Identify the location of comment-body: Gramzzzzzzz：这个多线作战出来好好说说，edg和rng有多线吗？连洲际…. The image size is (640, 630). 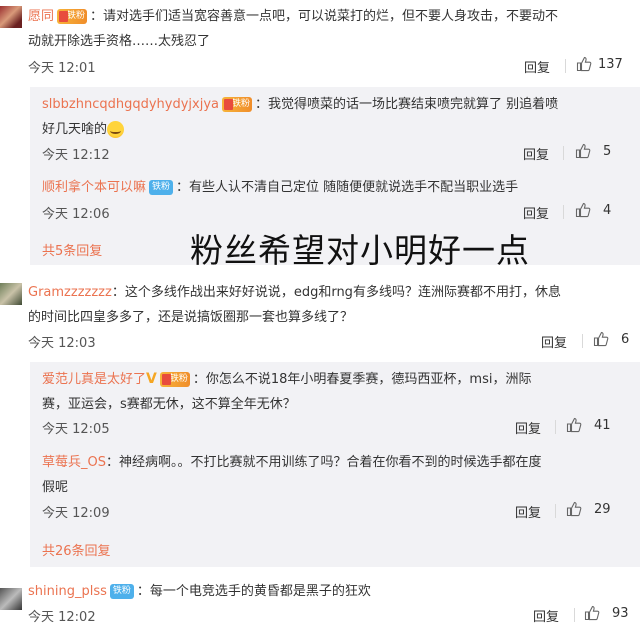
(333, 305).